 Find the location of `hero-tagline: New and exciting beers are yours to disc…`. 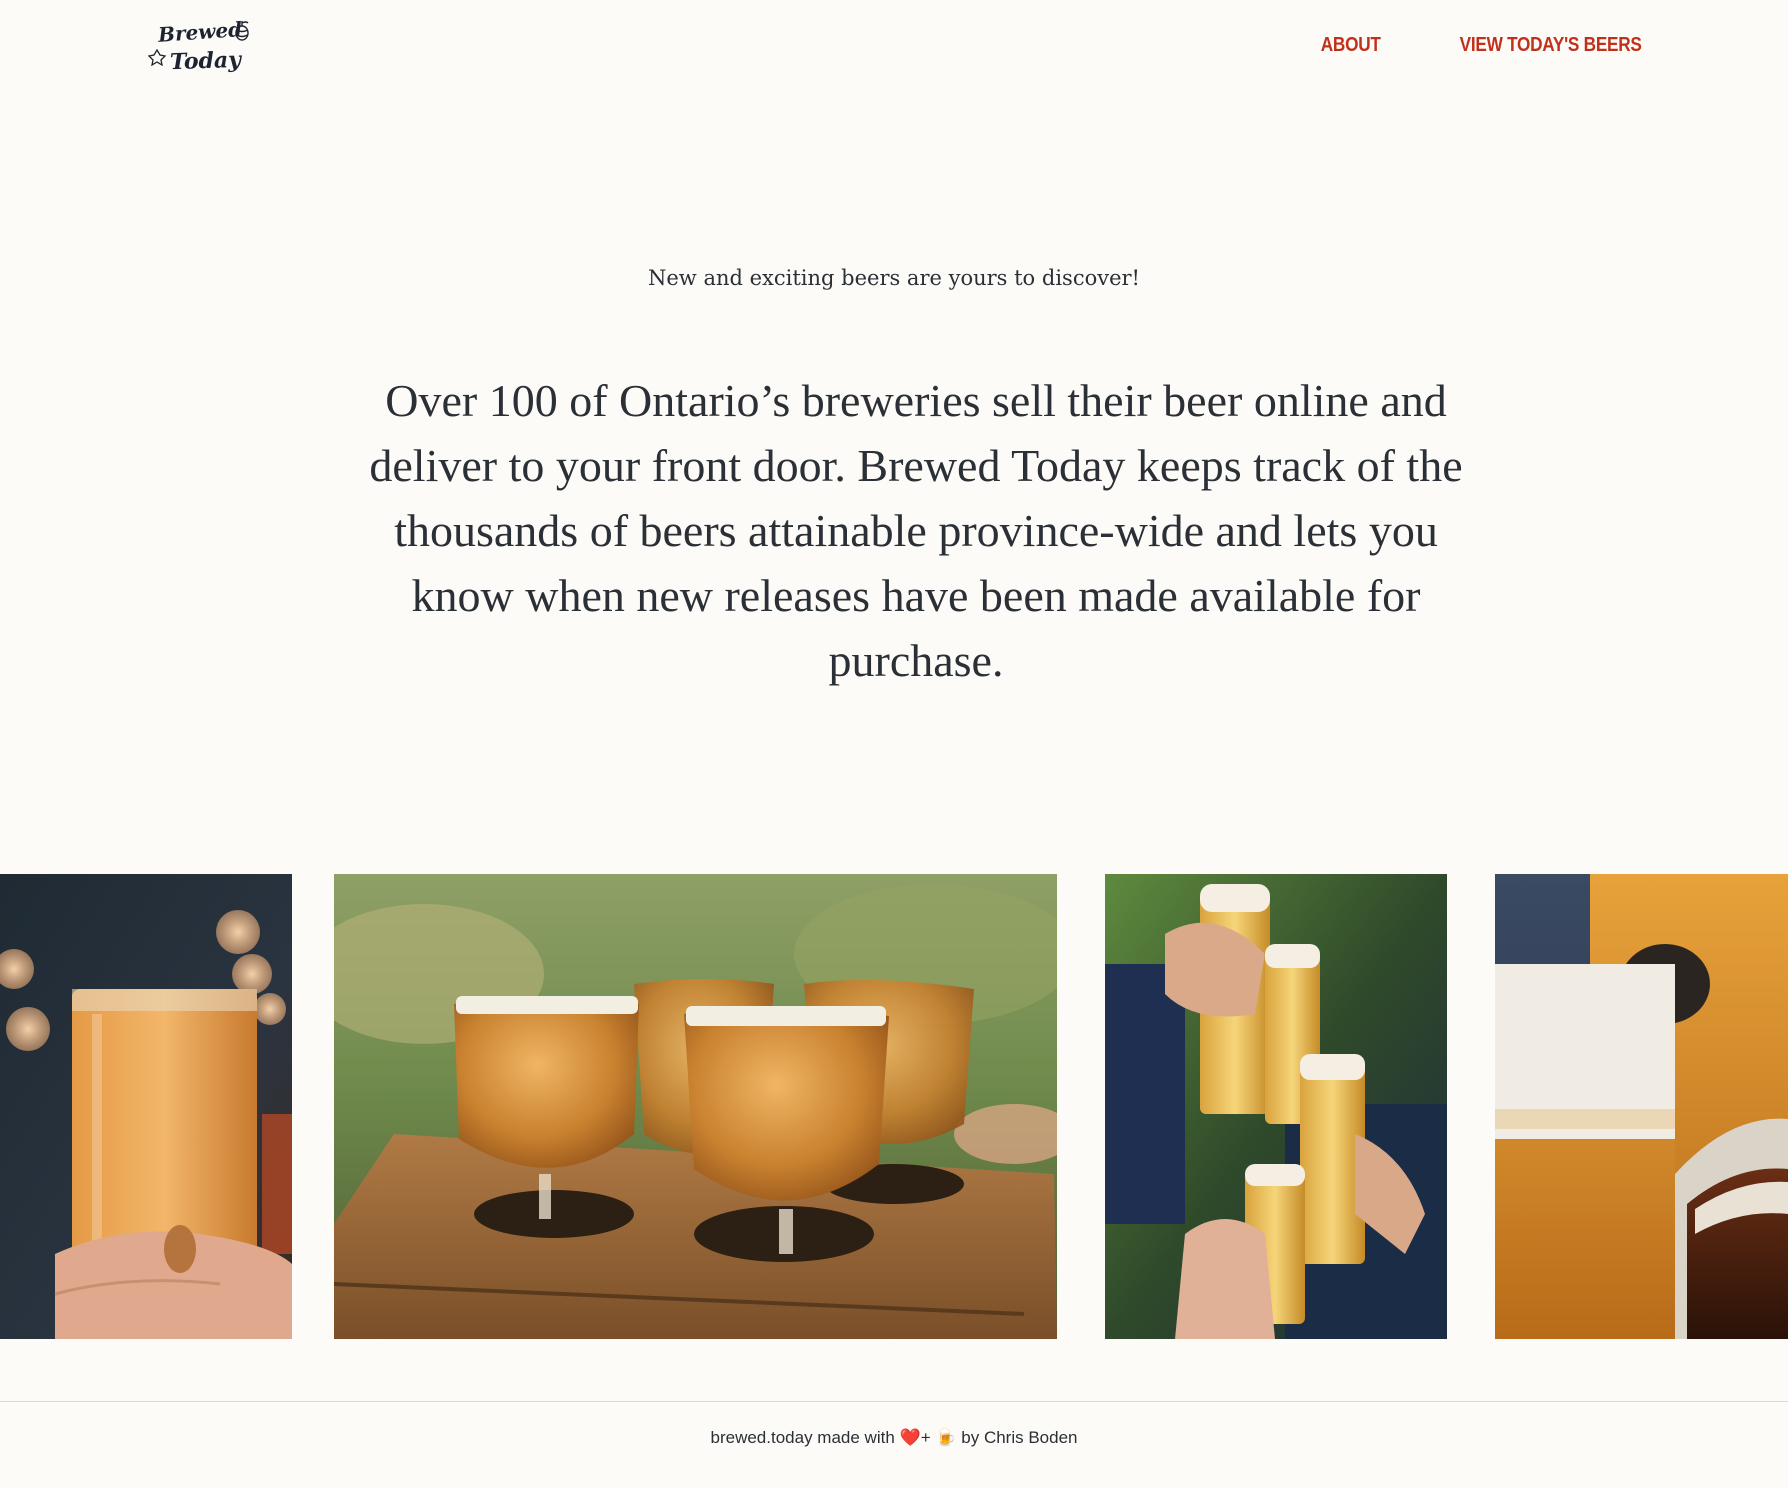

hero-tagline: New and exciting beers are yours to disc… is located at coordinates (893, 278).